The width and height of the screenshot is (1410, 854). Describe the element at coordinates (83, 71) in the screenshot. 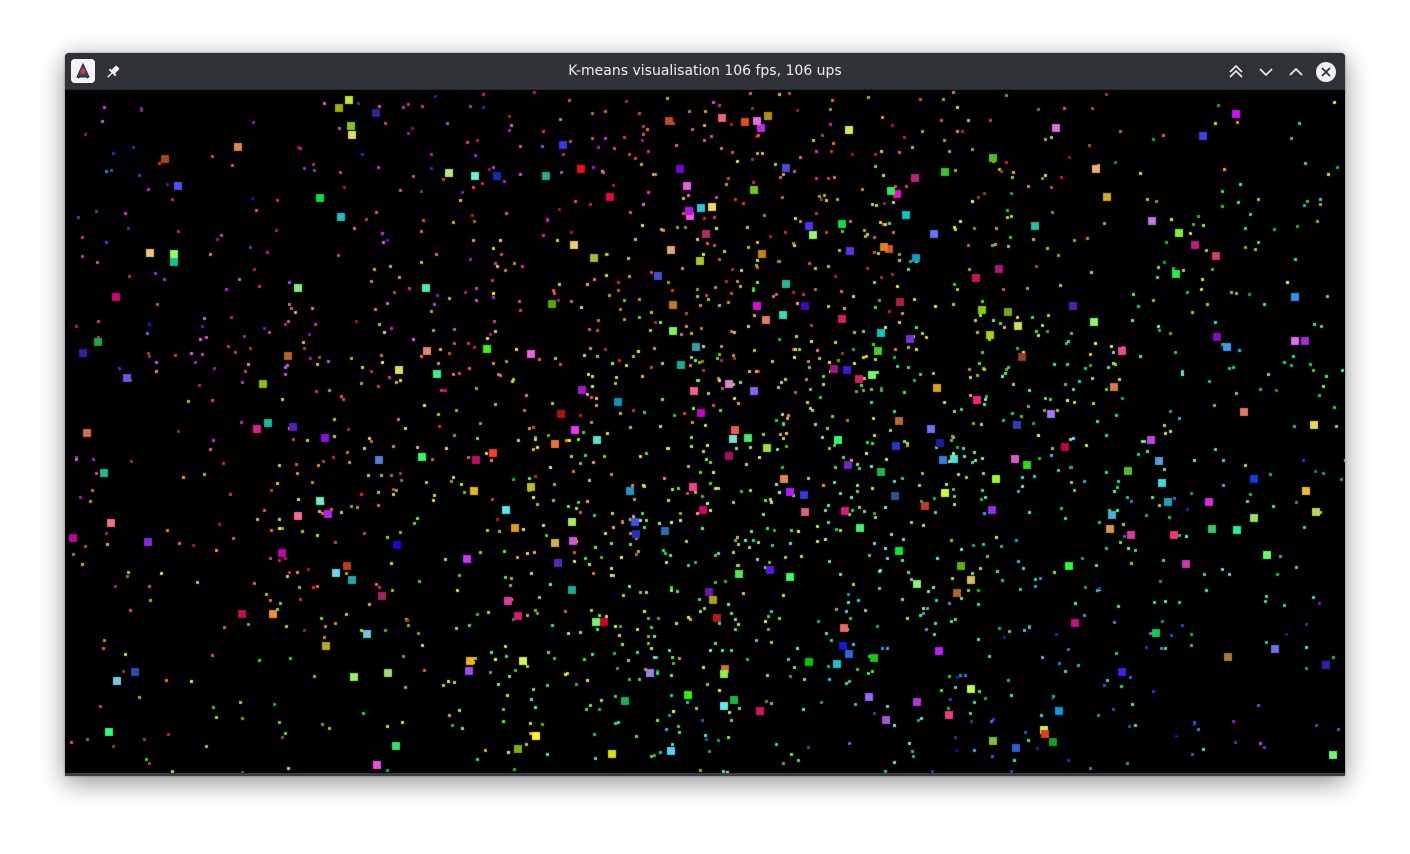

I see `java-app-icon` at that location.